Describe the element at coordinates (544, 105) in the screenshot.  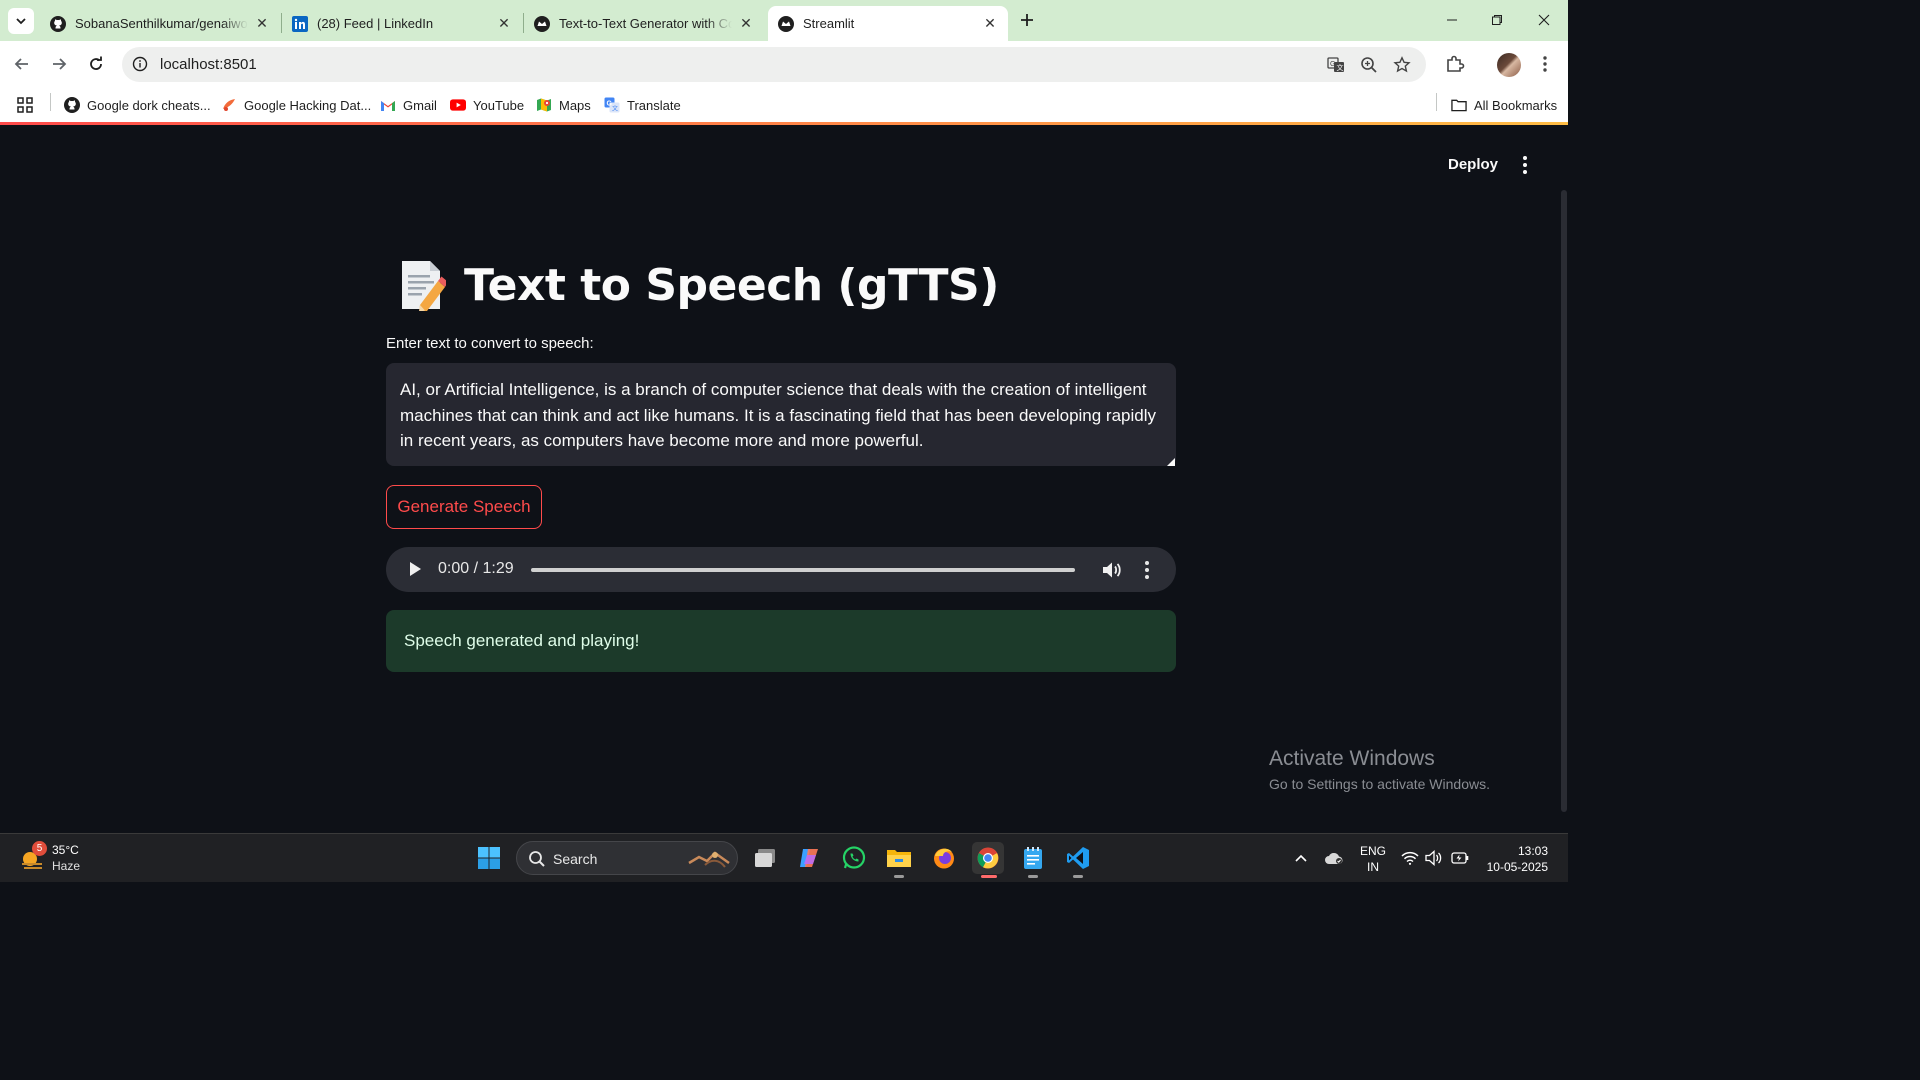
I see `maps-icon` at that location.